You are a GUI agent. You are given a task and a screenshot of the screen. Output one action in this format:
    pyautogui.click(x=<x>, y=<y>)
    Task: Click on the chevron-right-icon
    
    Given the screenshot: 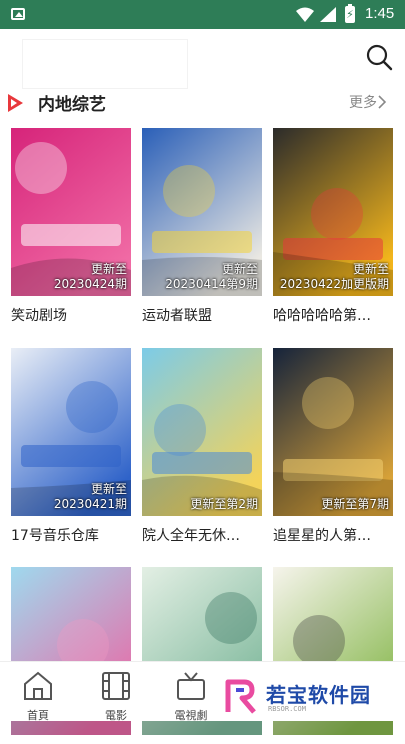 What is the action you would take?
    pyautogui.click(x=382, y=102)
    